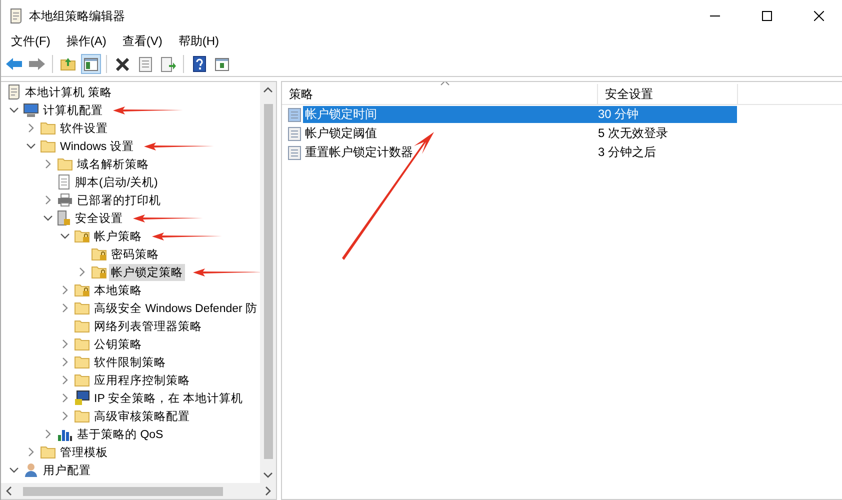 Image resolution: width=842 pixels, height=500 pixels. What do you see at coordinates (119, 200) in the screenshot?
I see `tree-item: 已部署的打印机` at bounding box center [119, 200].